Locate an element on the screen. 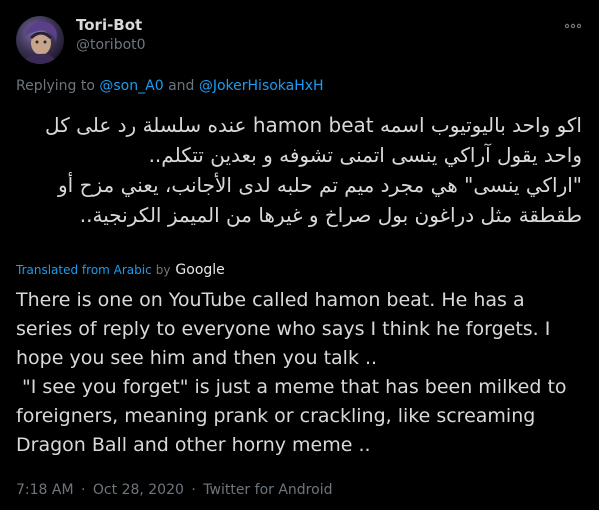  mention-link: @JokerHisokaHxH is located at coordinates (261, 86).